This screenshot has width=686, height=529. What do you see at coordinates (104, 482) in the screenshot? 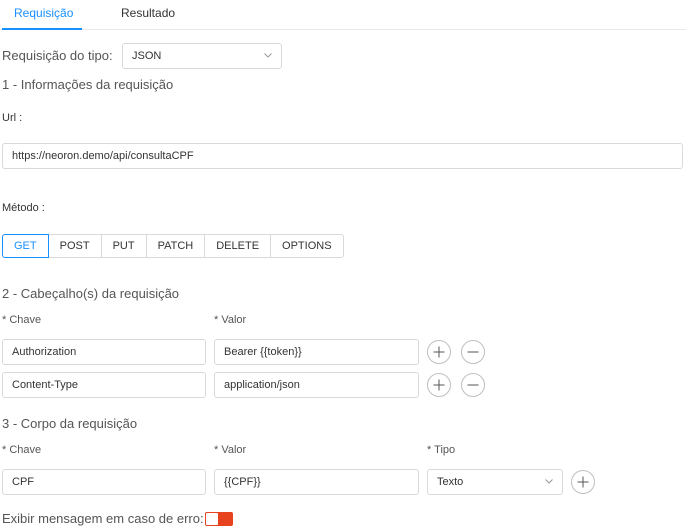
I see `body-key-input: CPF` at bounding box center [104, 482].